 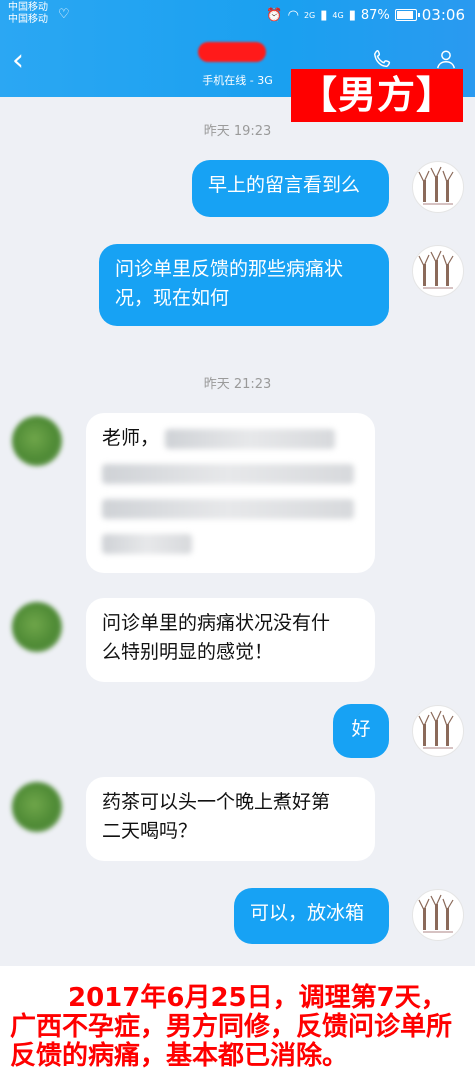 What do you see at coordinates (352, 15) in the screenshot?
I see `signal-icon-2: ▮` at bounding box center [352, 15].